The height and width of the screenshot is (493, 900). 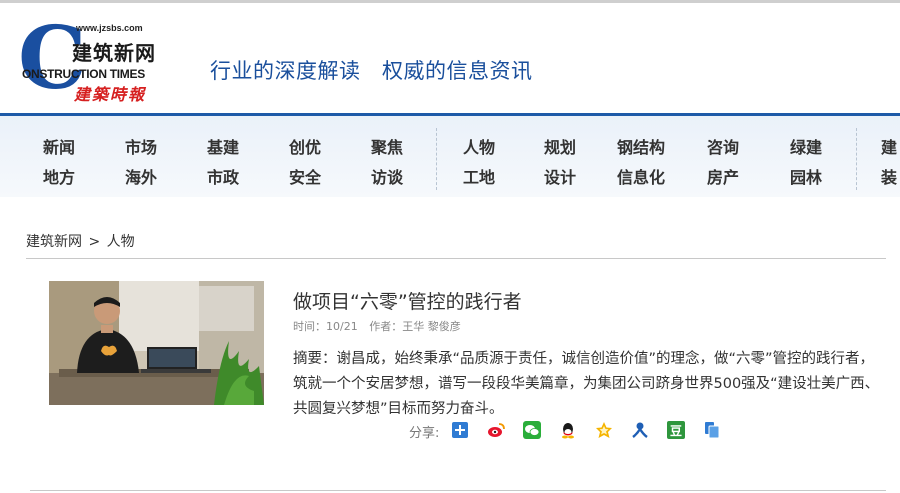 What do you see at coordinates (371, 71) in the screenshot?
I see `site-slogan: 行业的深度解读 权威的信息资讯` at bounding box center [371, 71].